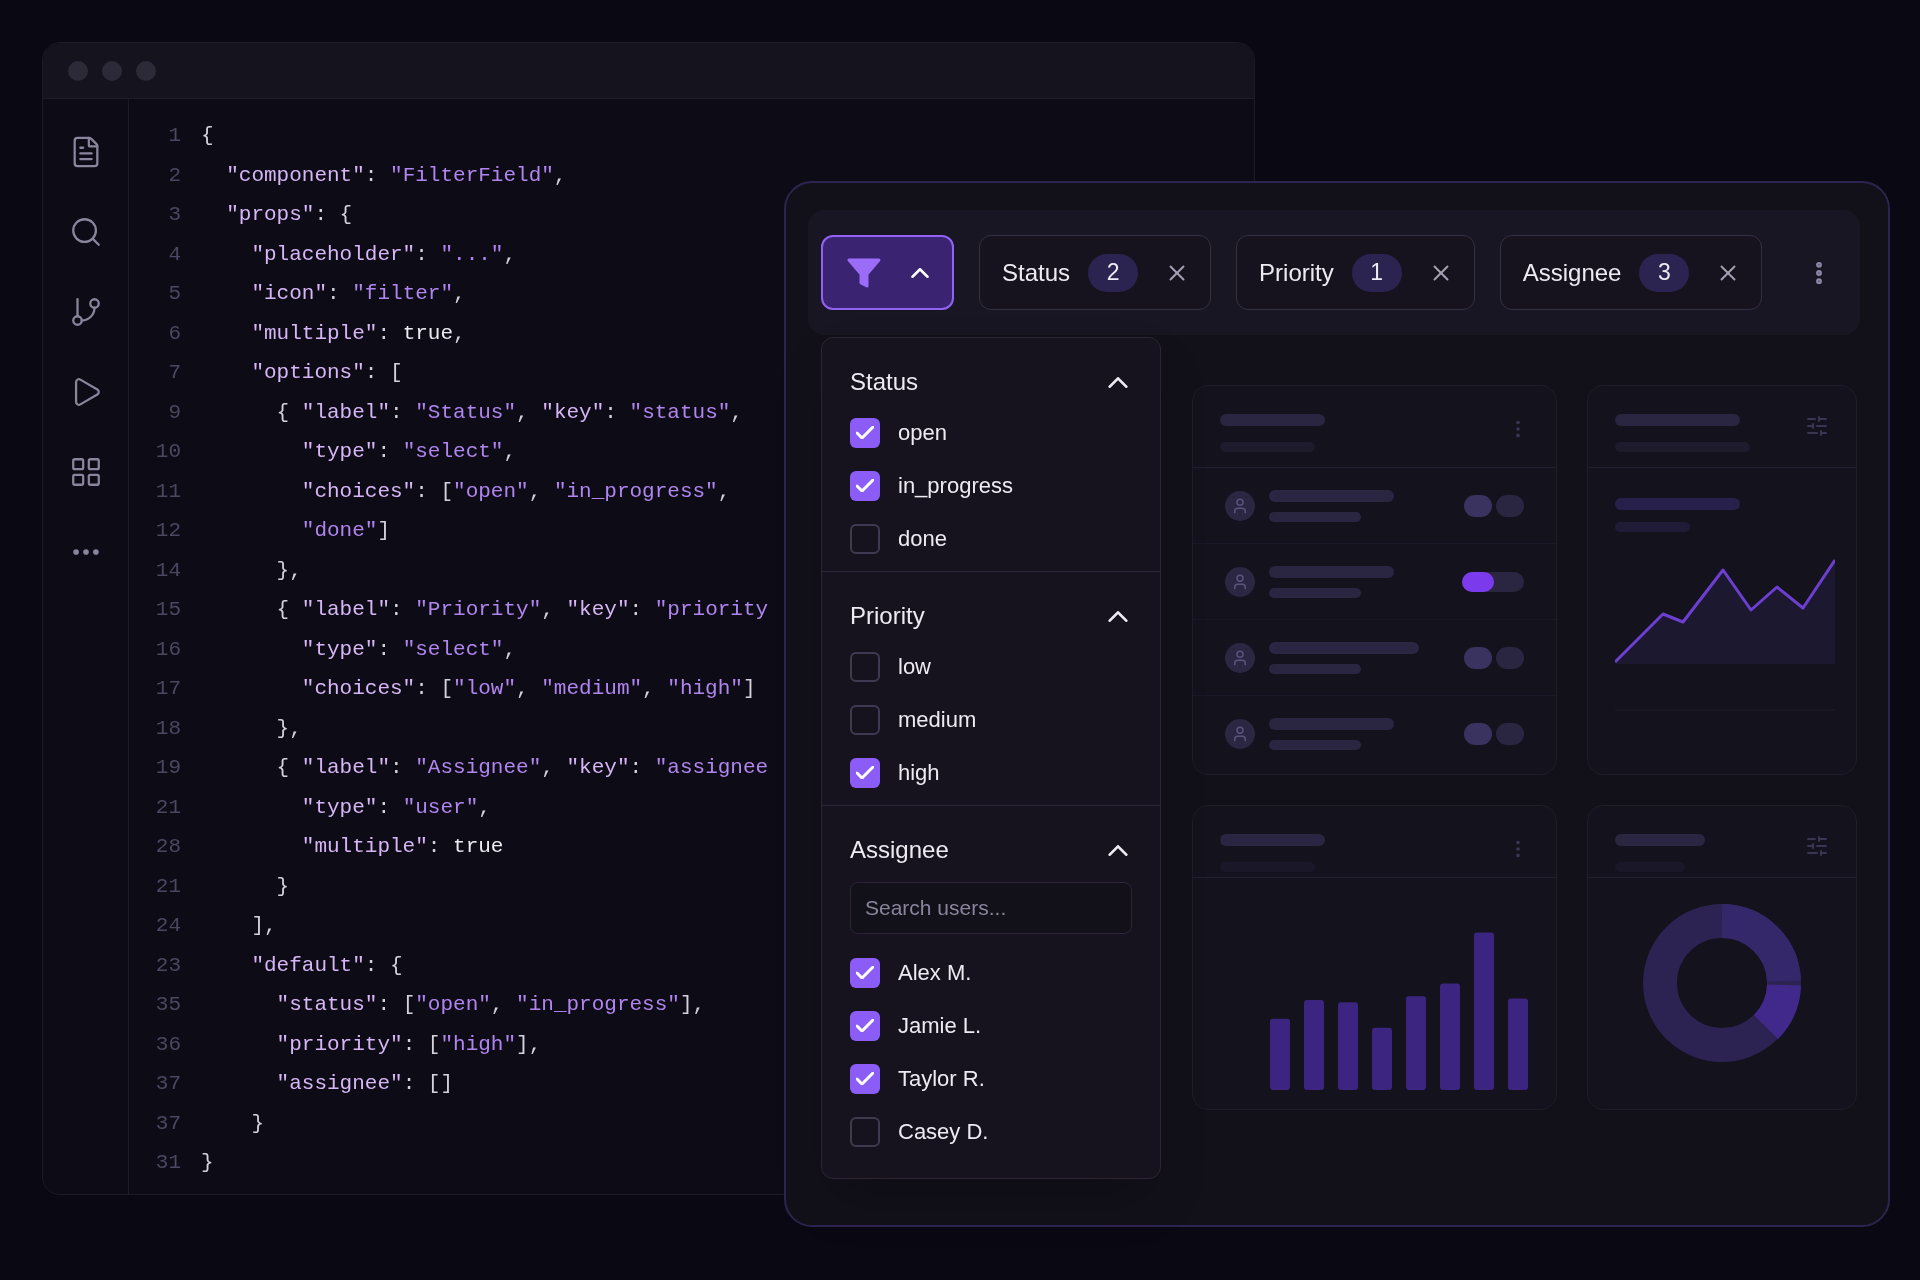 Image resolution: width=1920 pixels, height=1280 pixels. I want to click on filter-button, so click(887, 272).